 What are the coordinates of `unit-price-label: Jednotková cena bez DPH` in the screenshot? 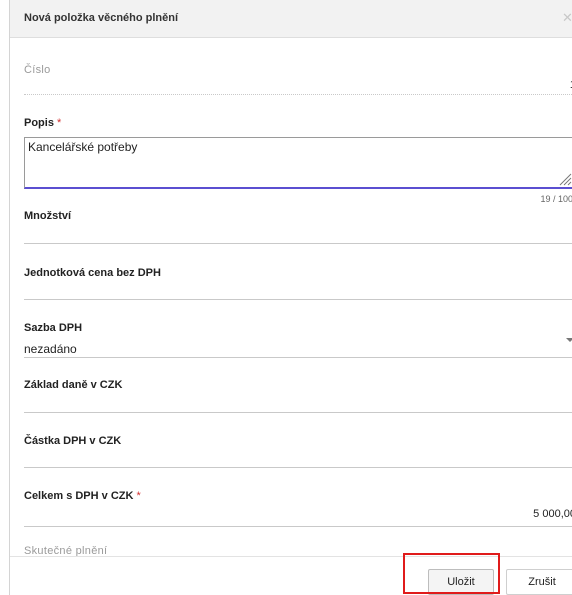 It's located at (92, 273).